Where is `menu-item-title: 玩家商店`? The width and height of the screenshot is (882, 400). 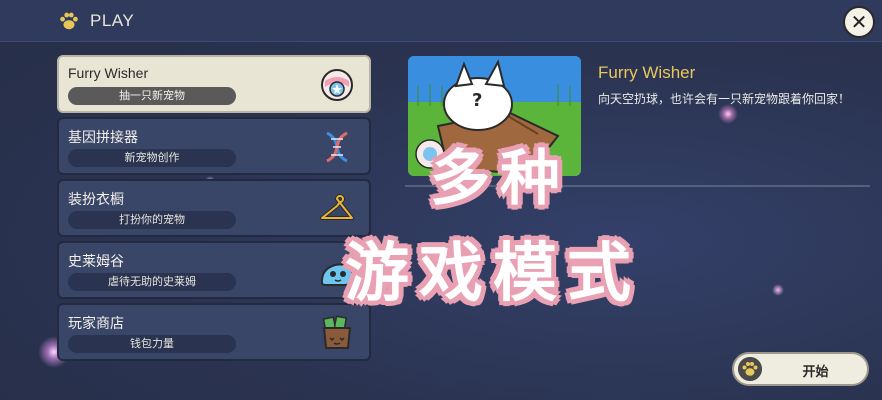 menu-item-title: 玩家商店 is located at coordinates (96, 324).